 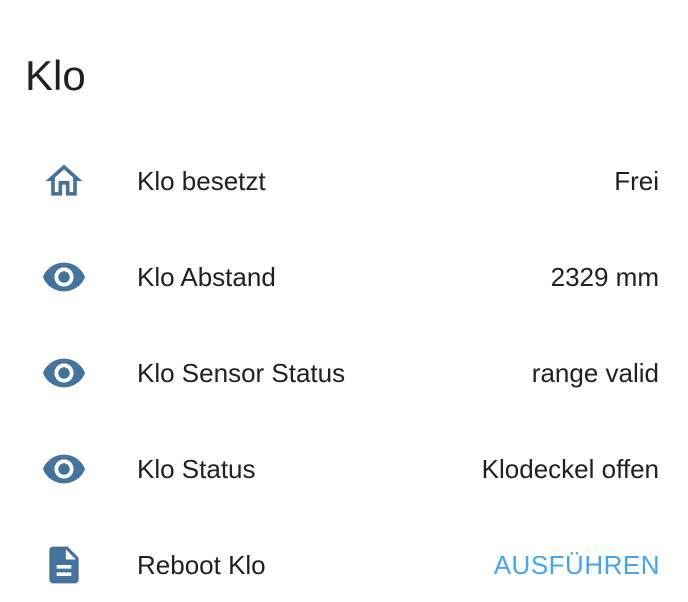 What do you see at coordinates (636, 181) in the screenshot?
I see `entity-state: Frei` at bounding box center [636, 181].